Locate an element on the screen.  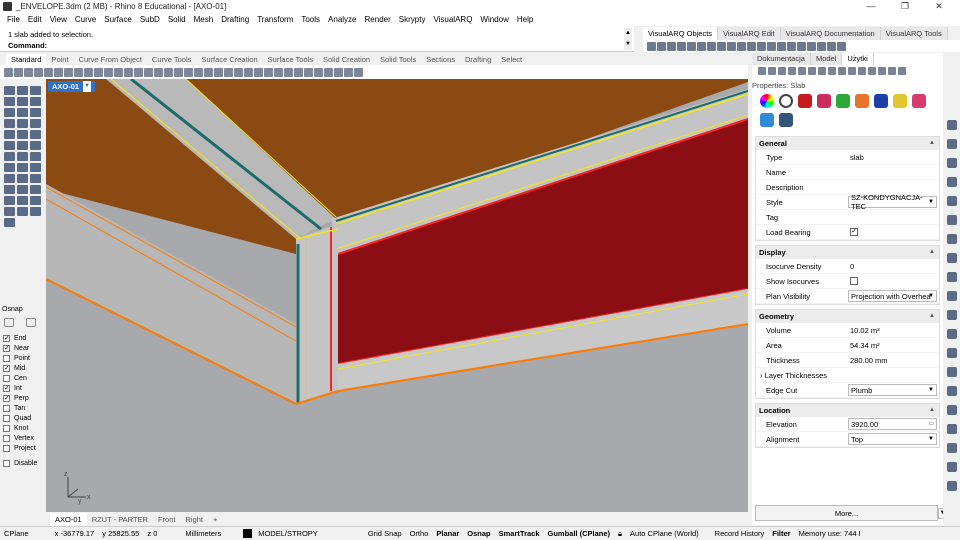
curve-icon is located at coordinates (9, 101).